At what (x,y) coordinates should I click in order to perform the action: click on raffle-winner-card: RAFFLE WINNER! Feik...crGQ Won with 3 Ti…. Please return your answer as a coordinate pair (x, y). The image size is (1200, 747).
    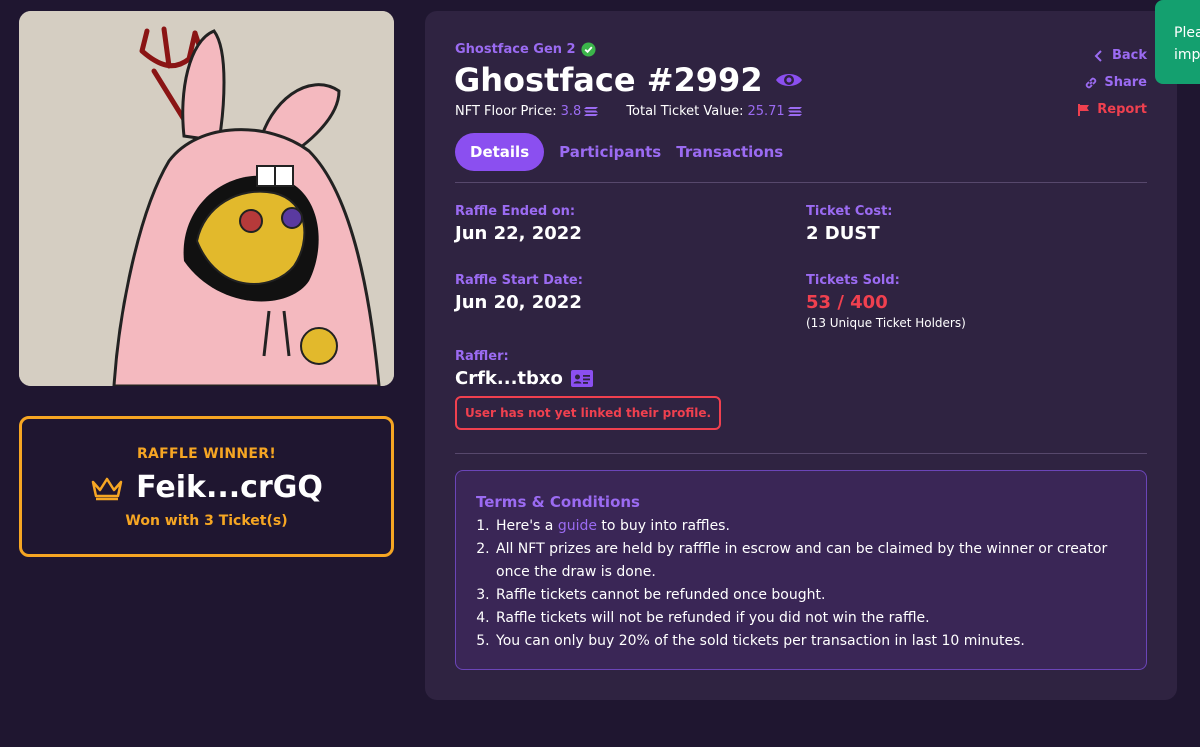
    Looking at the image, I should click on (206, 486).